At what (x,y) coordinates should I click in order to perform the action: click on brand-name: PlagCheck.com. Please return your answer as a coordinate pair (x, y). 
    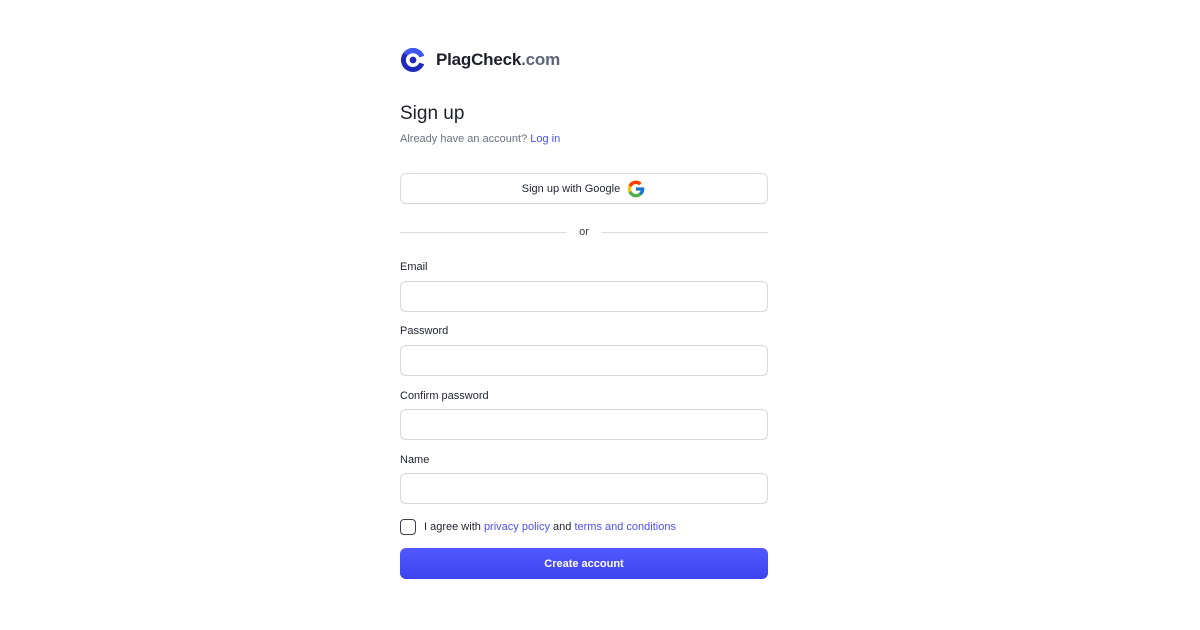
    Looking at the image, I should click on (498, 60).